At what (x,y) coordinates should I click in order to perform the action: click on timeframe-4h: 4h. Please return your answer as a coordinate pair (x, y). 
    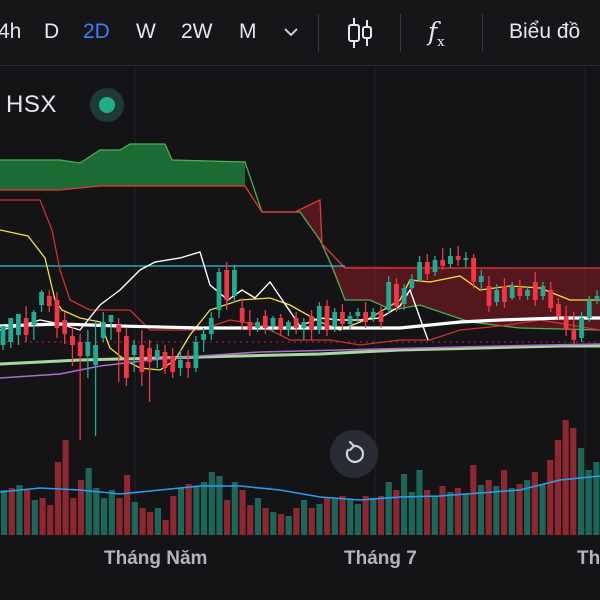
    Looking at the image, I should click on (10, 32).